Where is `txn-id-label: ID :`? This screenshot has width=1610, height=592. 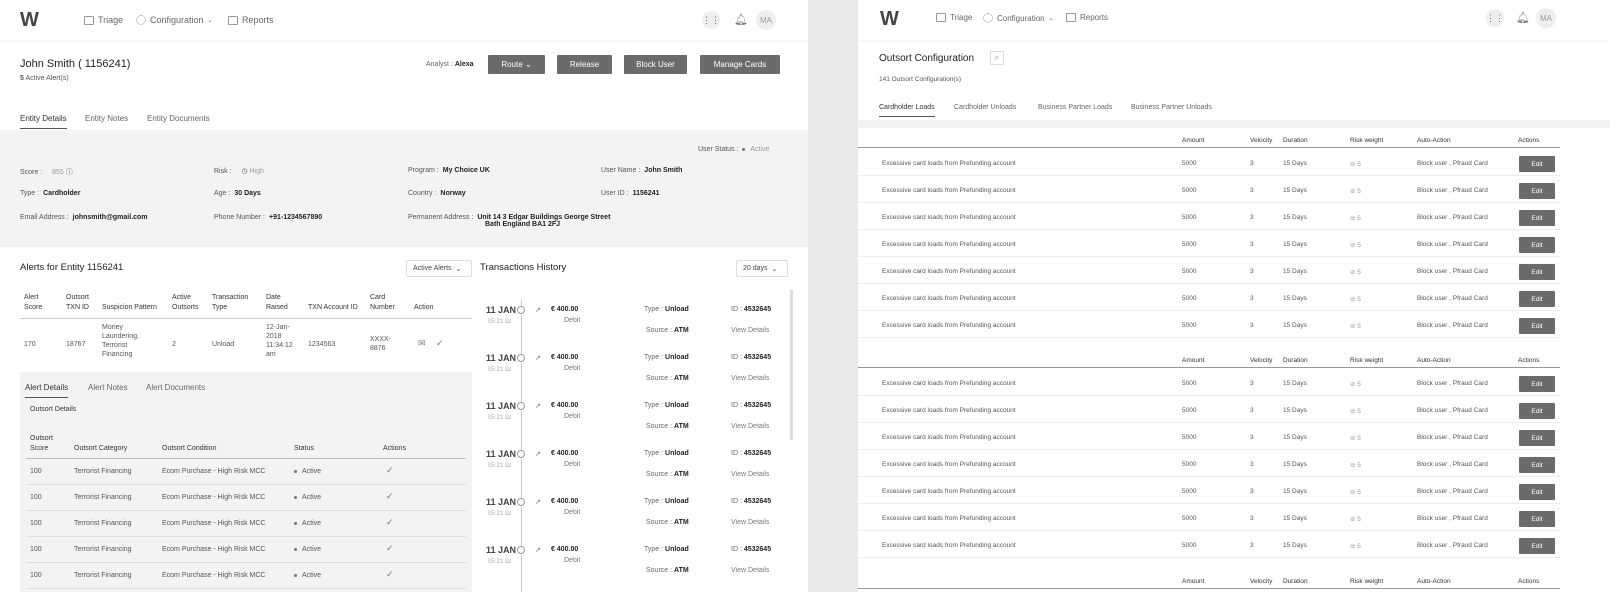 txn-id-label: ID : is located at coordinates (736, 405).